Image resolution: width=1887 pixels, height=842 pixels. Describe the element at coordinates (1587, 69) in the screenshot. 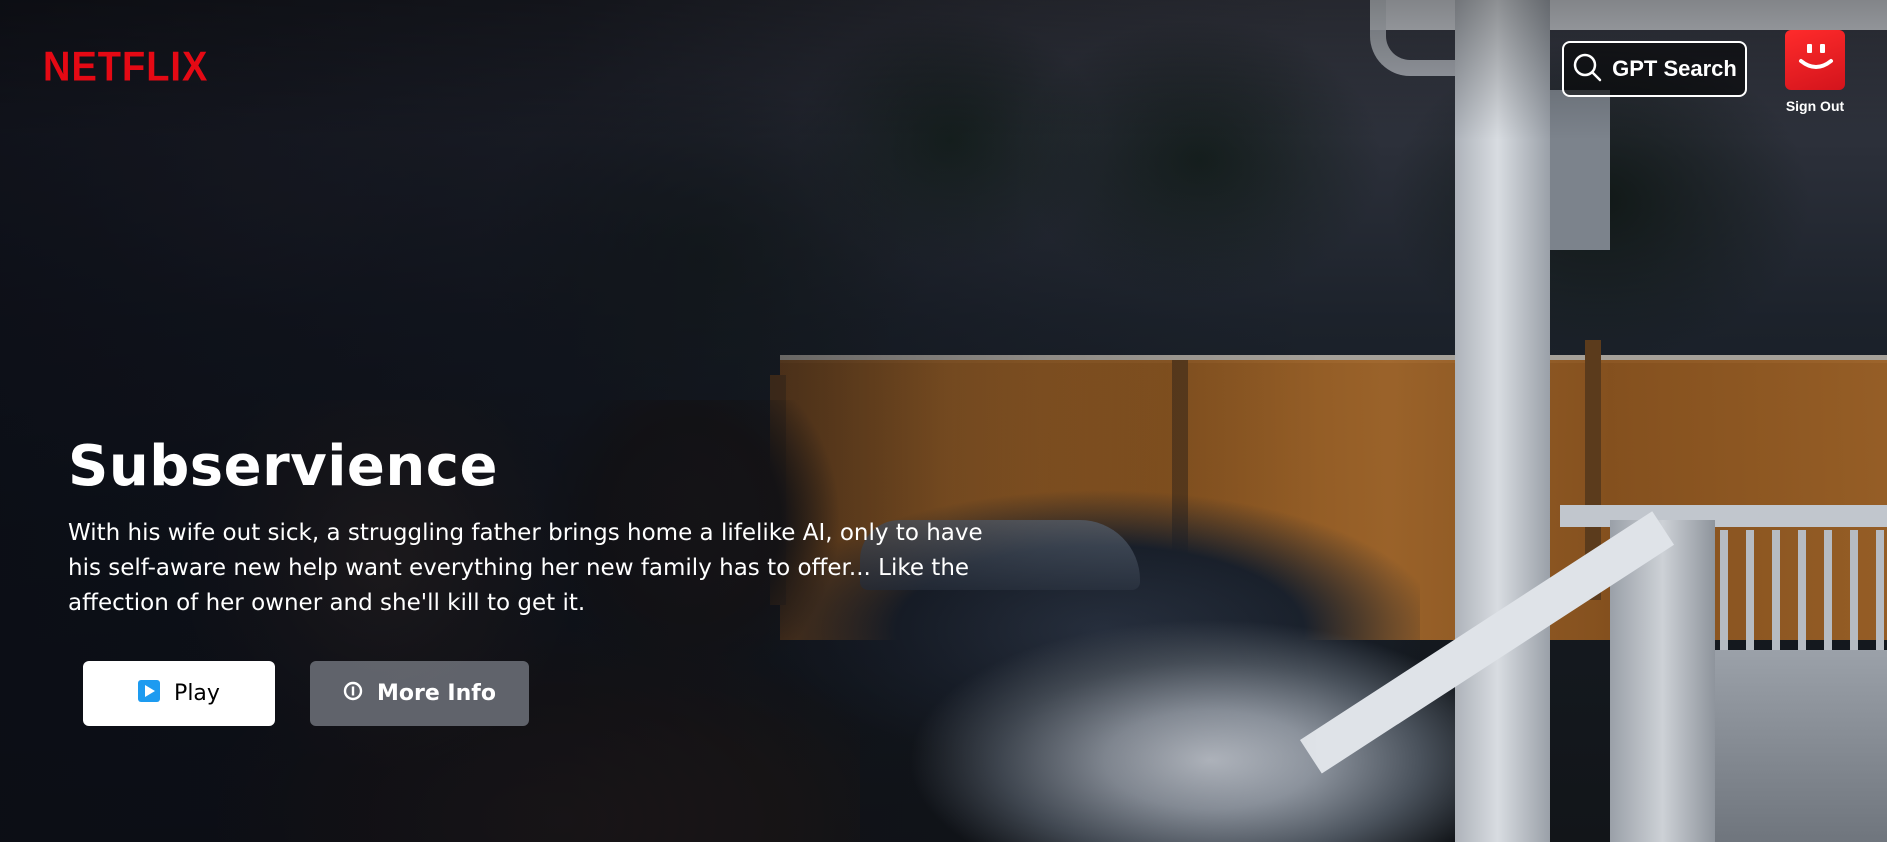

I see `search-icon` at that location.